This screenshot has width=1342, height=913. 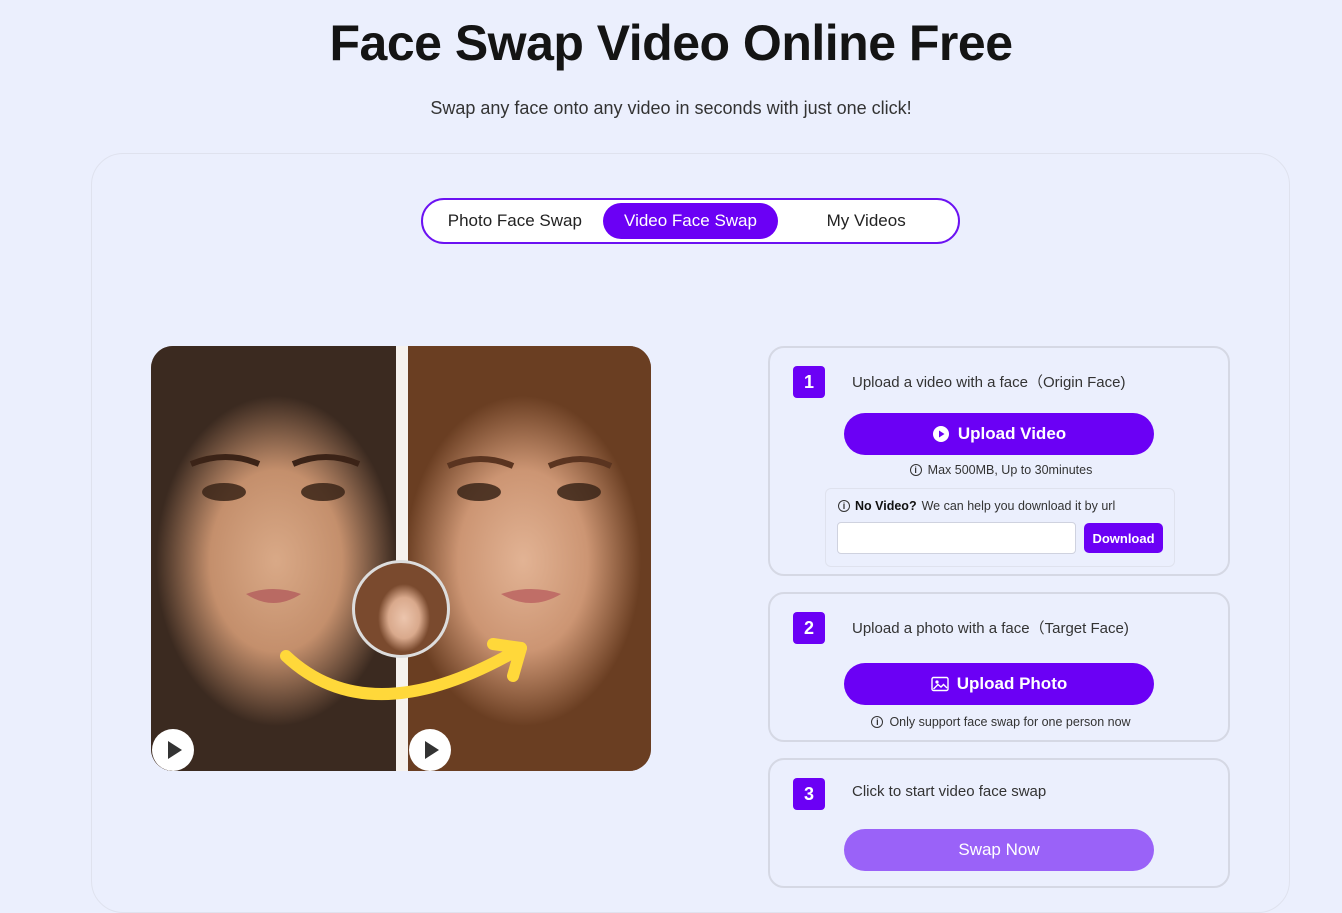 What do you see at coordinates (515, 221) in the screenshot?
I see `tab-photo-face-swap: Photo Face Swap` at bounding box center [515, 221].